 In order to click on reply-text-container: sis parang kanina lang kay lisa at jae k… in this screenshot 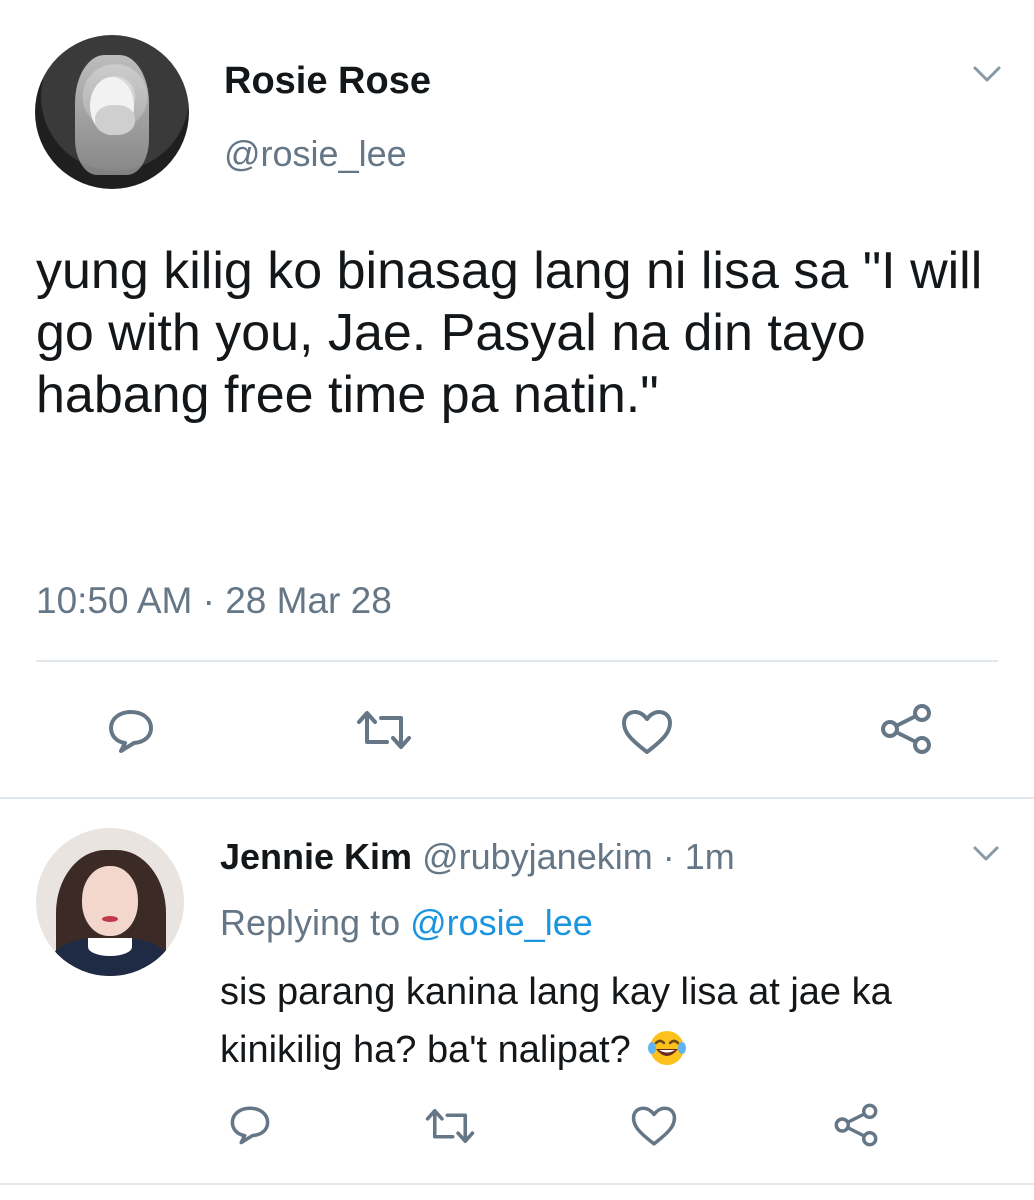, I will do `click(615, 1021)`.